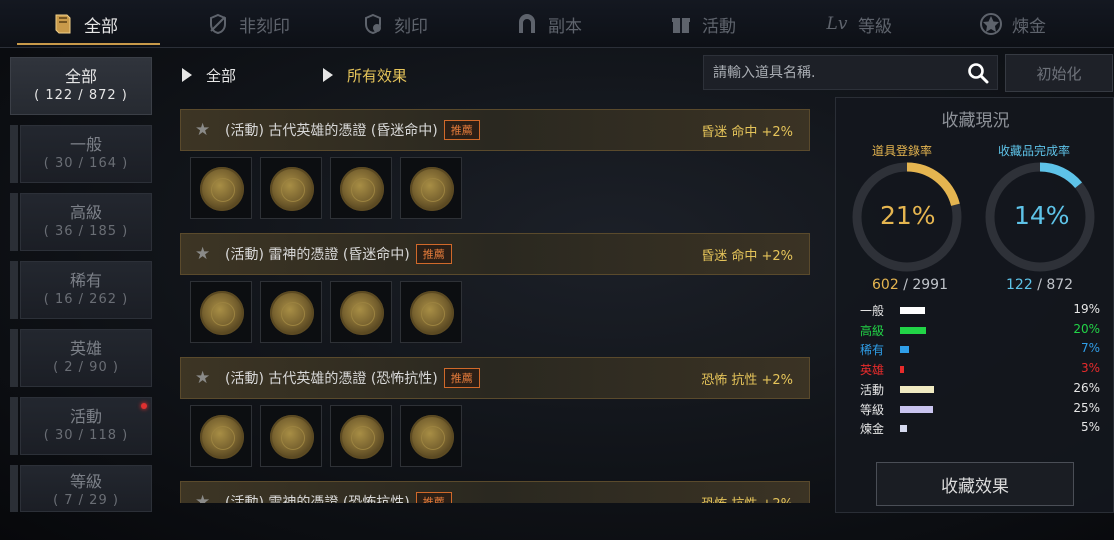 The image size is (1114, 540). What do you see at coordinates (980, 410) in the screenshot?
I see `grade-row: 等級 25%` at bounding box center [980, 410].